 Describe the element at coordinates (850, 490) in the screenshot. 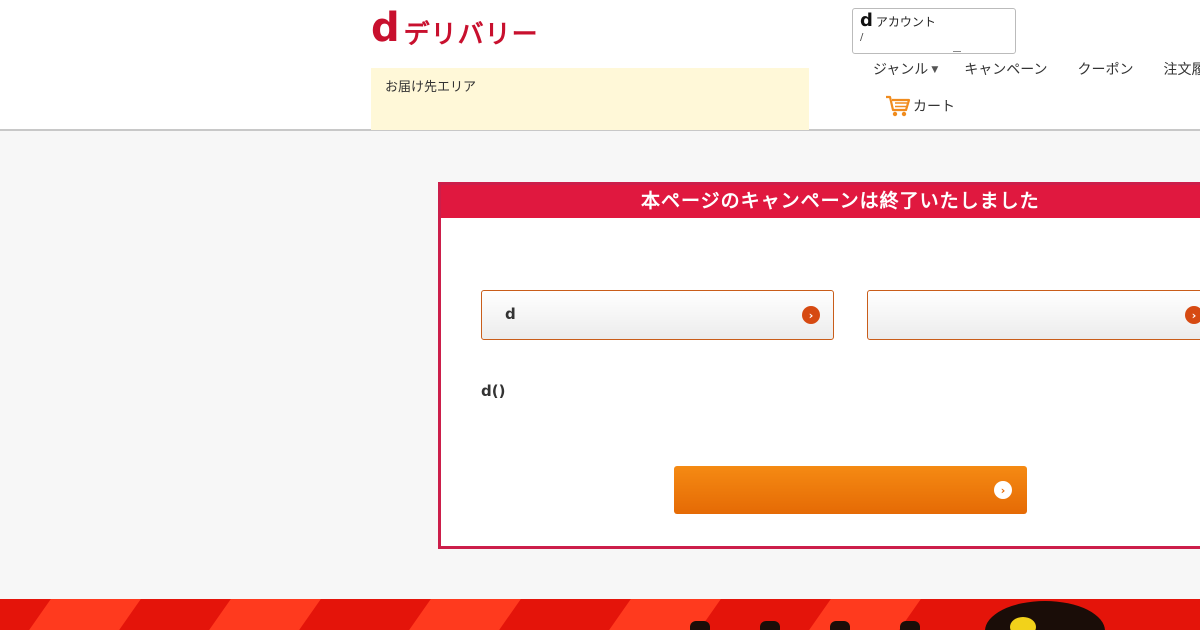

I see `campaign-main-button: ›` at that location.